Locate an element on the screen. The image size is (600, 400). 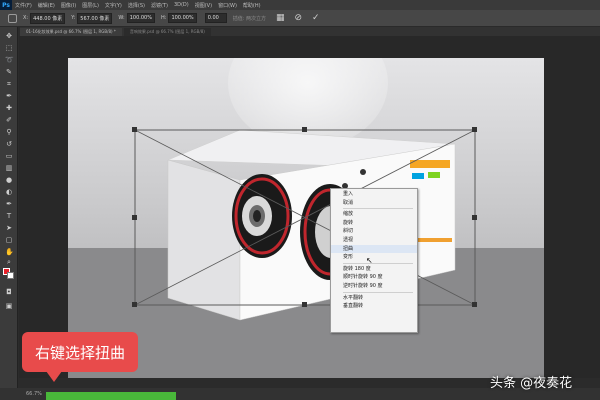
menu-3d: 3D(D) is located at coordinates (181, 5).